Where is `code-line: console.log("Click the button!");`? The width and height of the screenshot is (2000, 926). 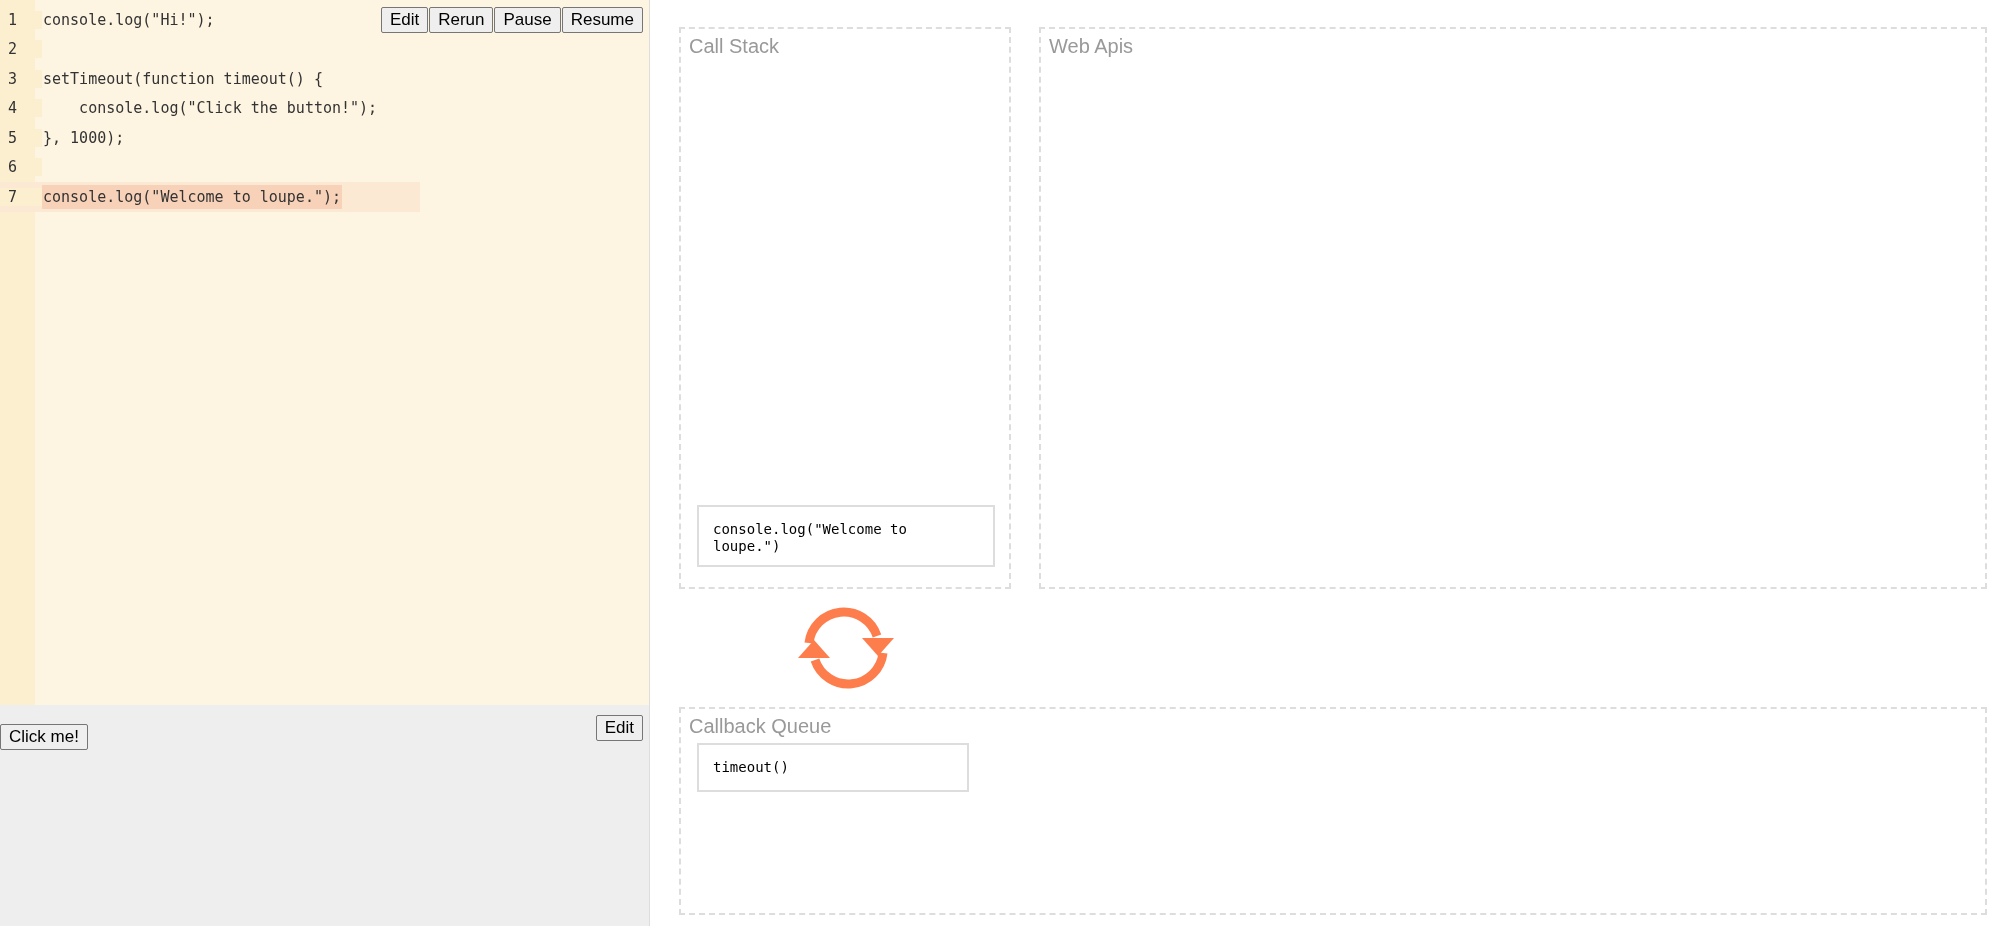 code-line: console.log("Click the button!"); is located at coordinates (228, 109).